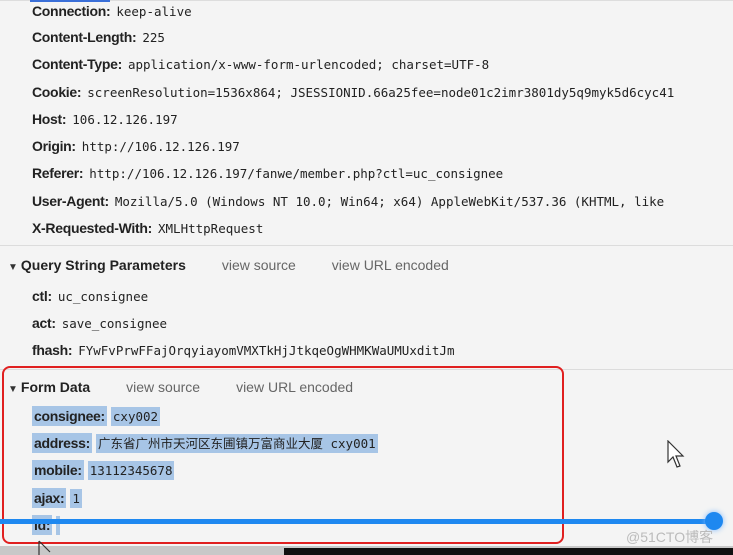 The height and width of the screenshot is (555, 733). What do you see at coordinates (508, 551) in the screenshot?
I see `bottom-dark-bar` at bounding box center [508, 551].